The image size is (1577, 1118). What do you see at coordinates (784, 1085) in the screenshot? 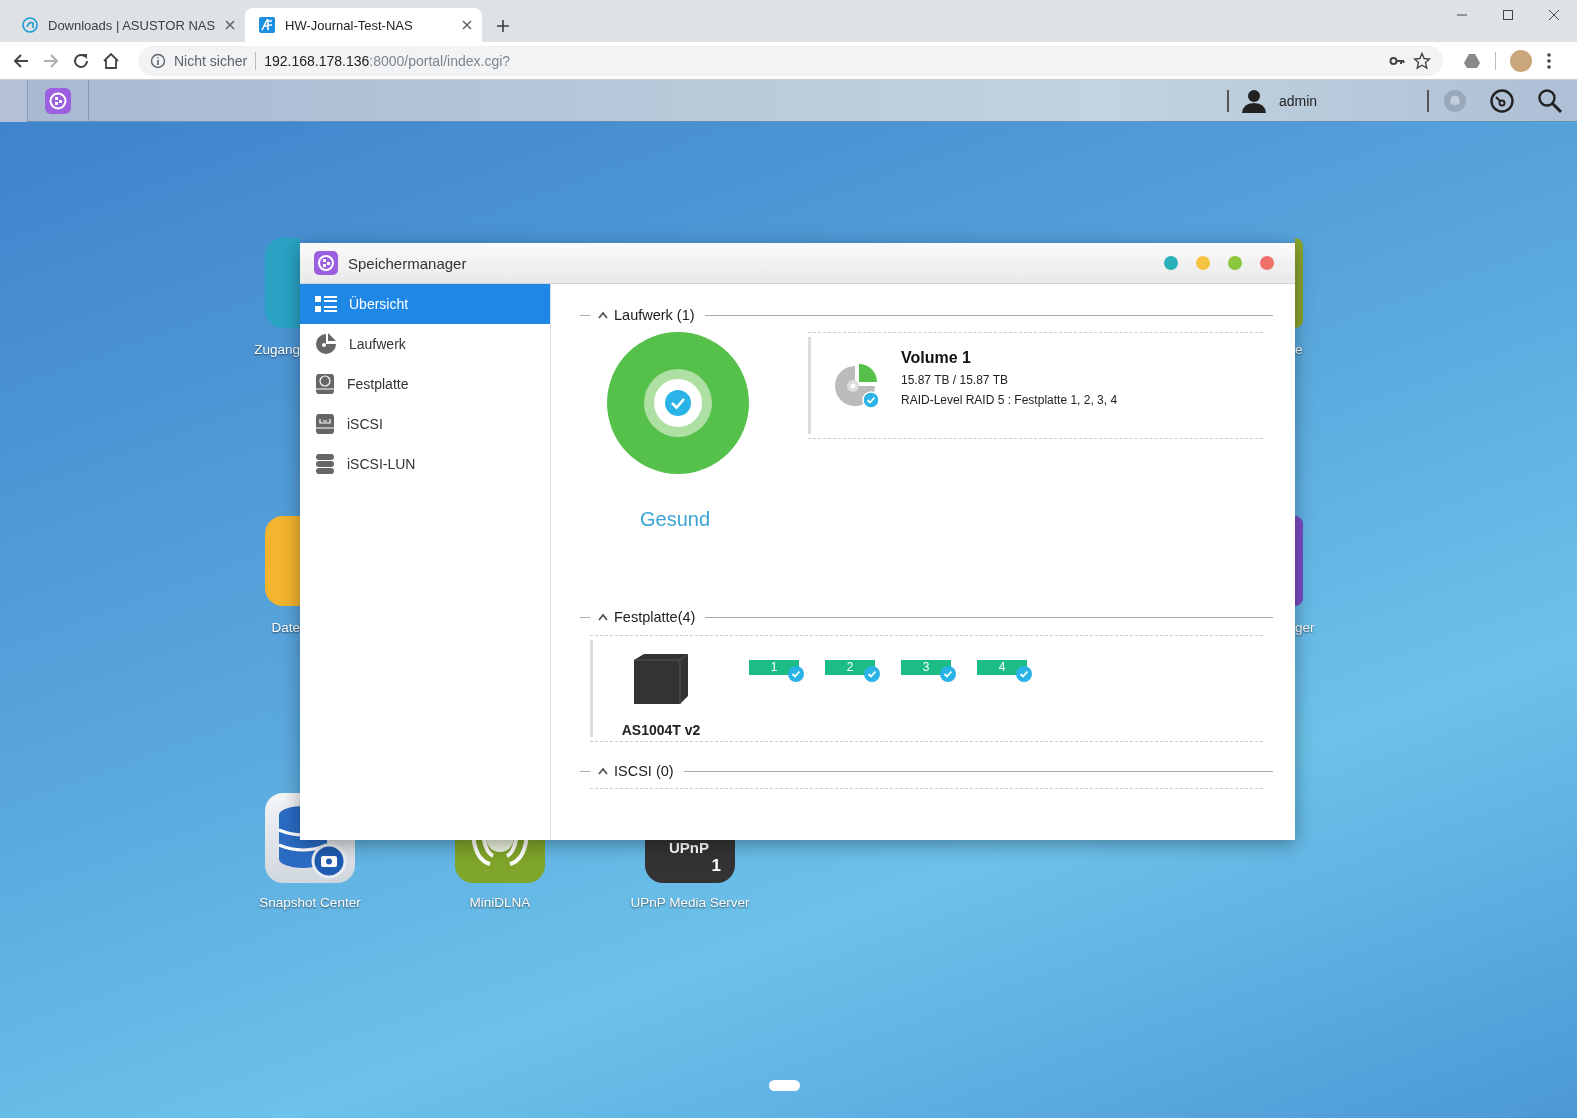
I see `dock-handle` at bounding box center [784, 1085].